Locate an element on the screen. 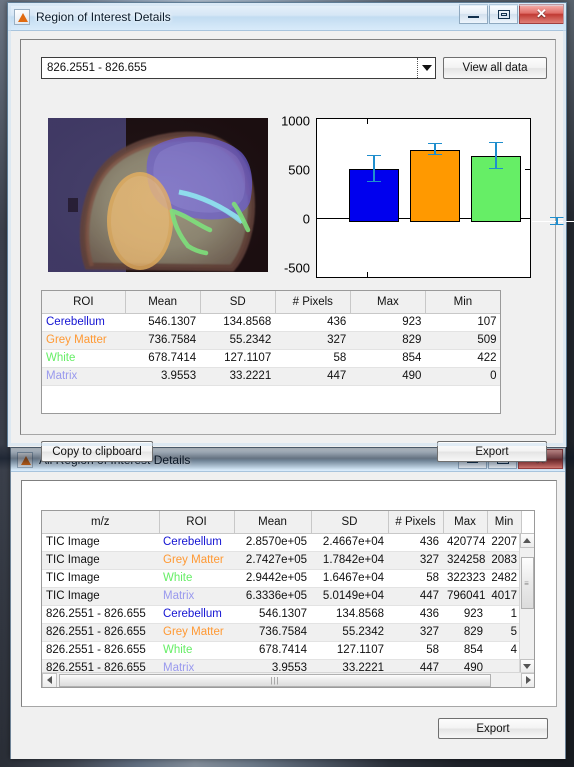 The image size is (574, 767). brain-image-svg is located at coordinates (158, 195).